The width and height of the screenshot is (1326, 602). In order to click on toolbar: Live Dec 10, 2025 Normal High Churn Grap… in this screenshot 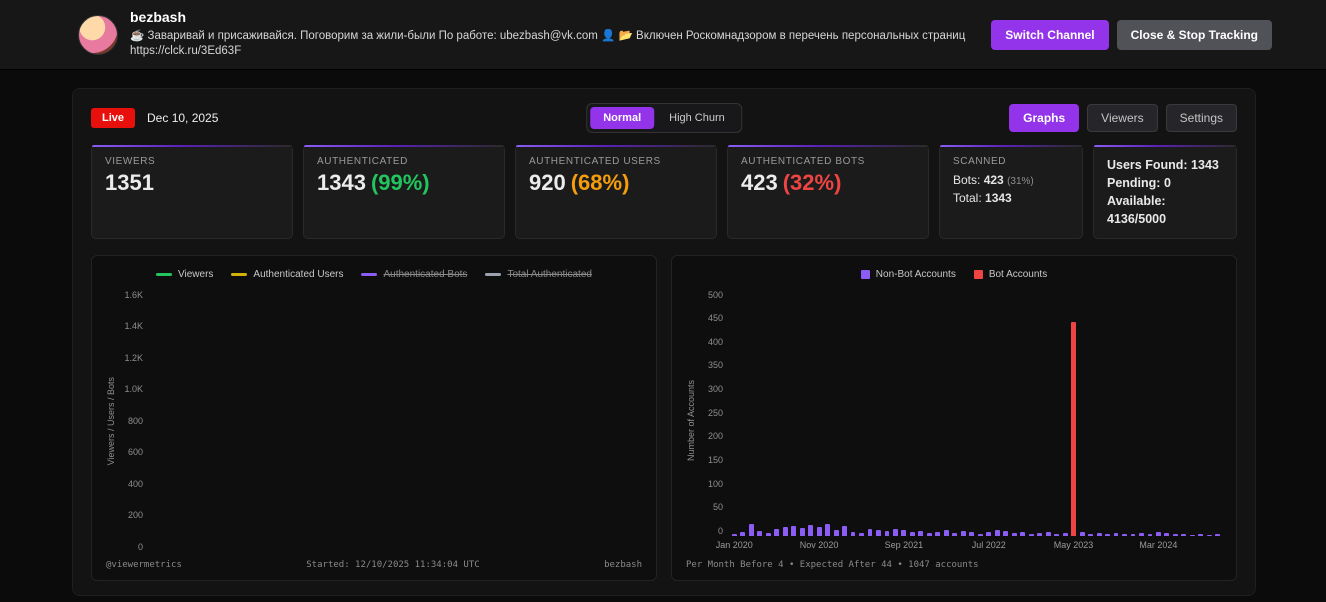, I will do `click(664, 118)`.